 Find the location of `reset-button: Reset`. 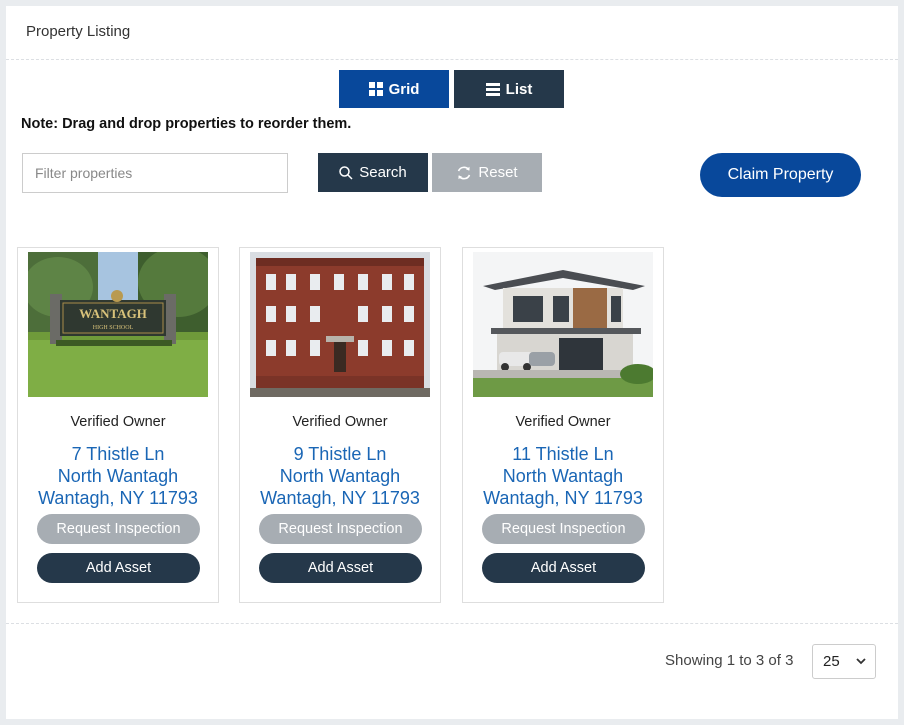

reset-button: Reset is located at coordinates (487, 172).